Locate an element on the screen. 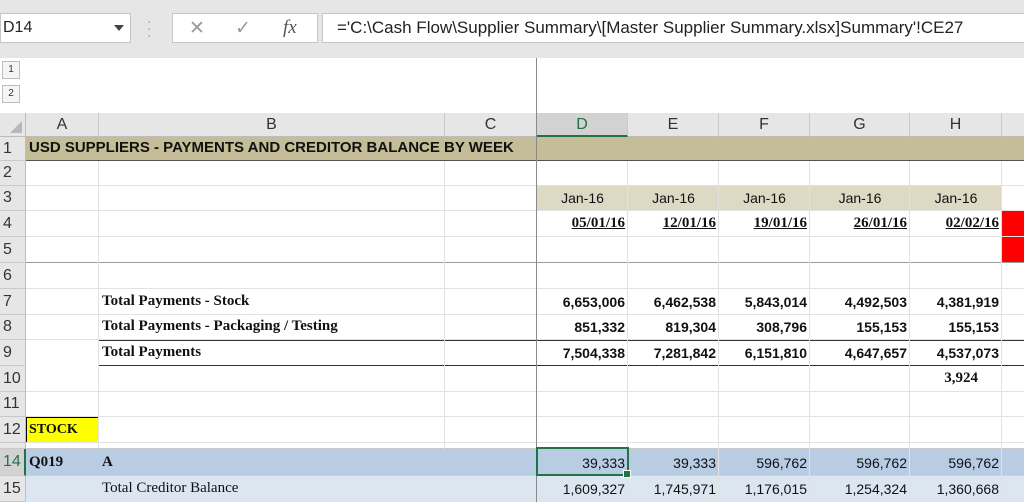  name-box-value: D14 is located at coordinates (18, 27).